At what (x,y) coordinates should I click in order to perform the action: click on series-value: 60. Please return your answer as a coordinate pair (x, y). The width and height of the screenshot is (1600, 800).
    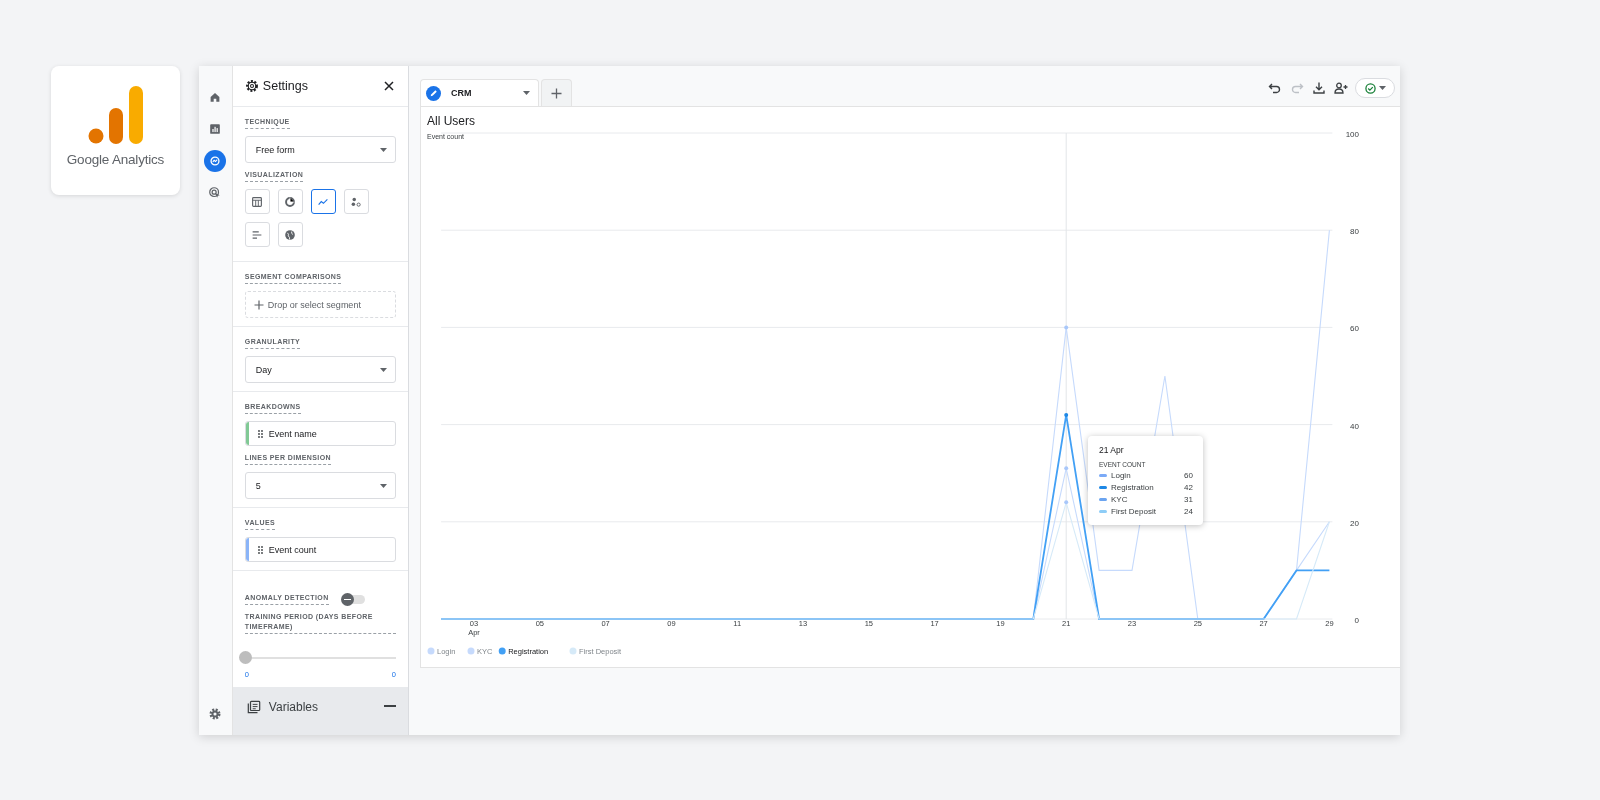
    Looking at the image, I should click on (1188, 475).